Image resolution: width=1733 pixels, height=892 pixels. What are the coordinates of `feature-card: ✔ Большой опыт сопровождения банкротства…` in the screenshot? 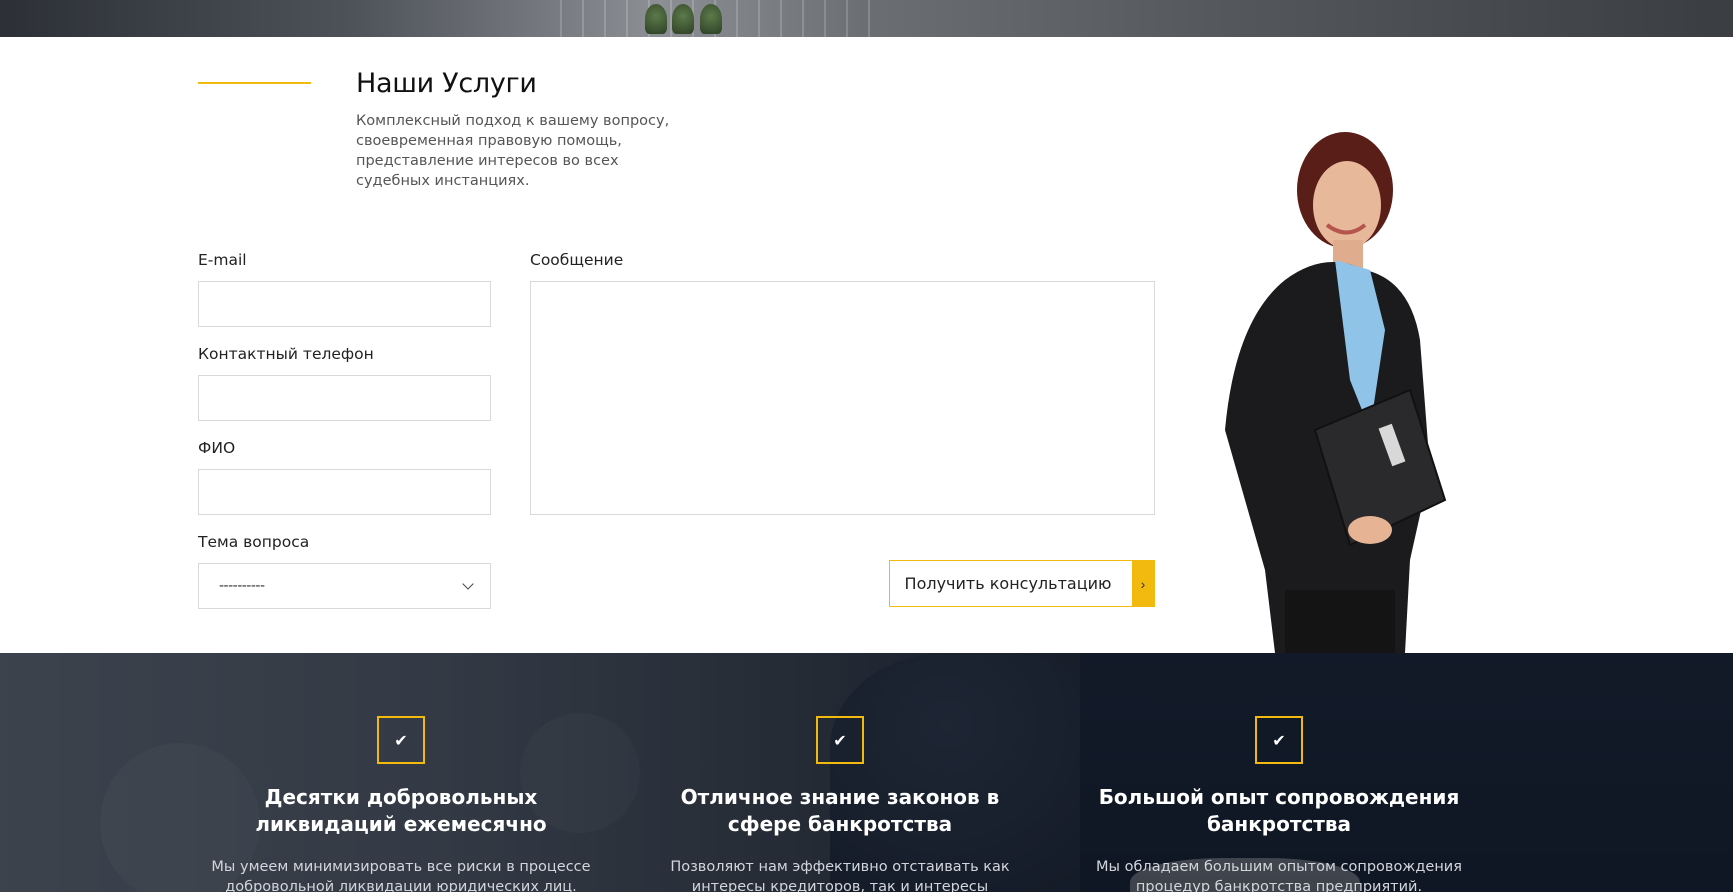 It's located at (1279, 804).